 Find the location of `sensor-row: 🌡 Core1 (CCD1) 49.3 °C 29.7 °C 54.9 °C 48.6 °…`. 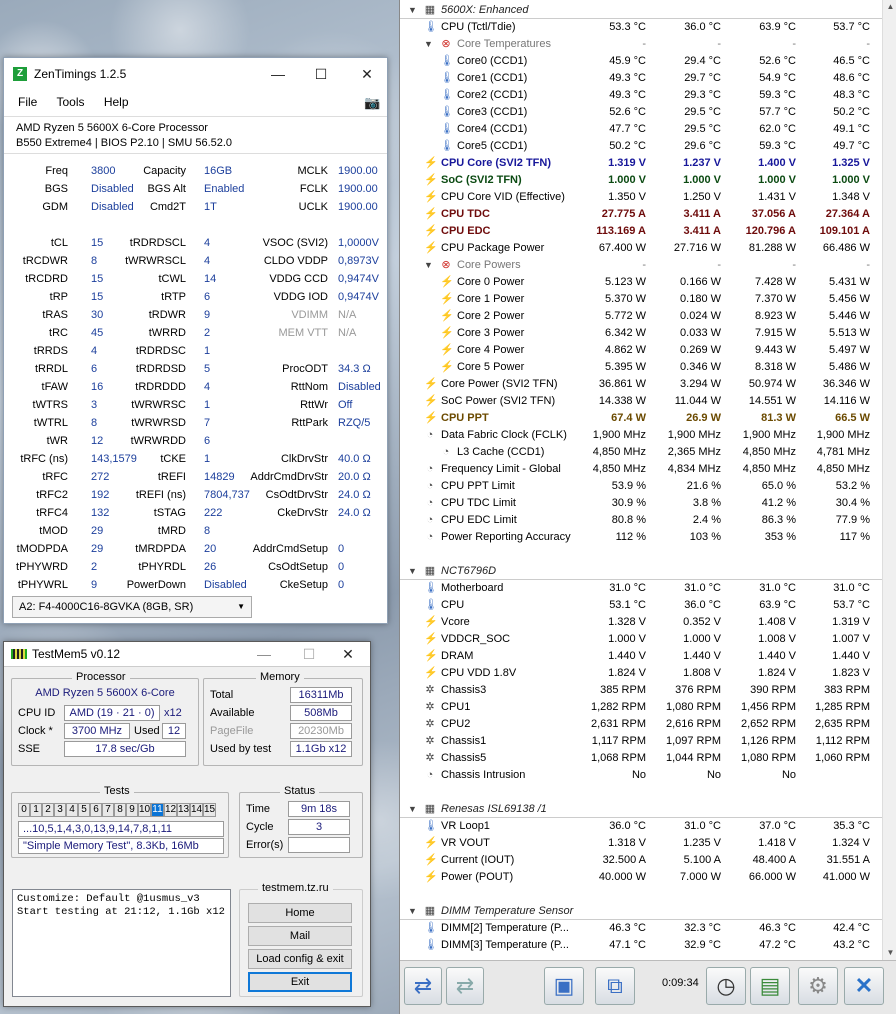

sensor-row: 🌡 Core1 (CCD1) 49.3 °C 29.7 °C 54.9 °C 48.6 °… is located at coordinates (641, 78).